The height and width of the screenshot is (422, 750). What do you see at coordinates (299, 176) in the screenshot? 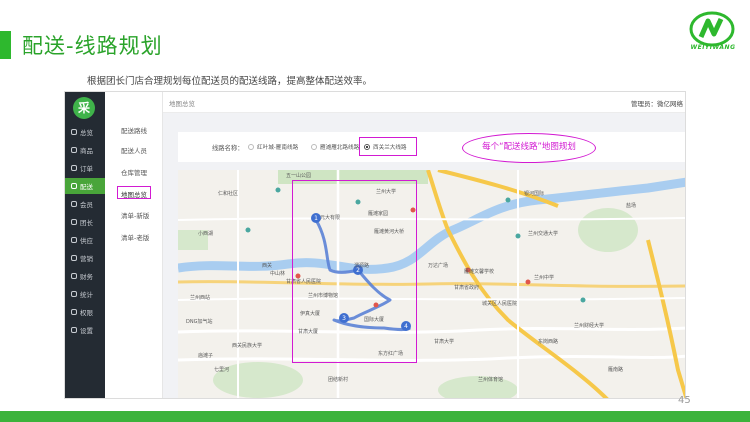
I see `map-label: 五一山公园` at bounding box center [299, 176].